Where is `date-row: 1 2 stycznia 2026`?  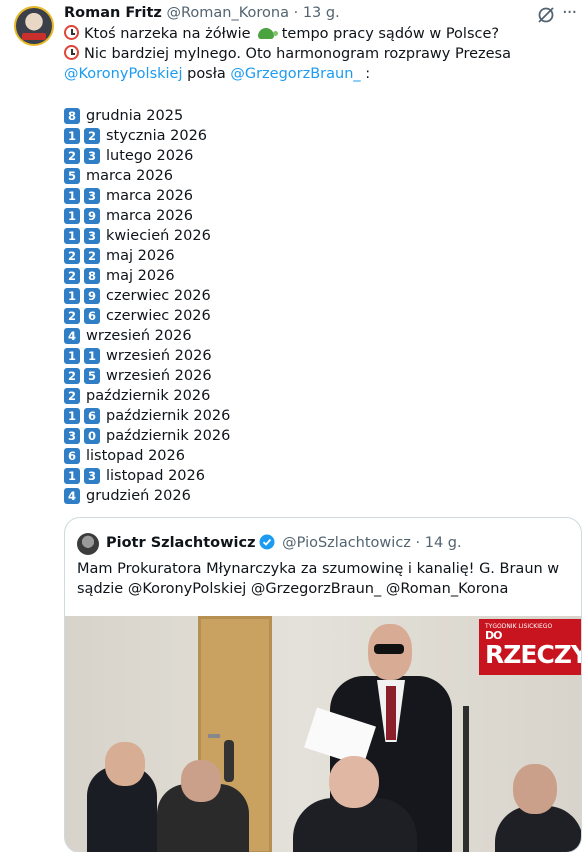
date-row: 1 2 stycznia 2026 is located at coordinates (147, 136).